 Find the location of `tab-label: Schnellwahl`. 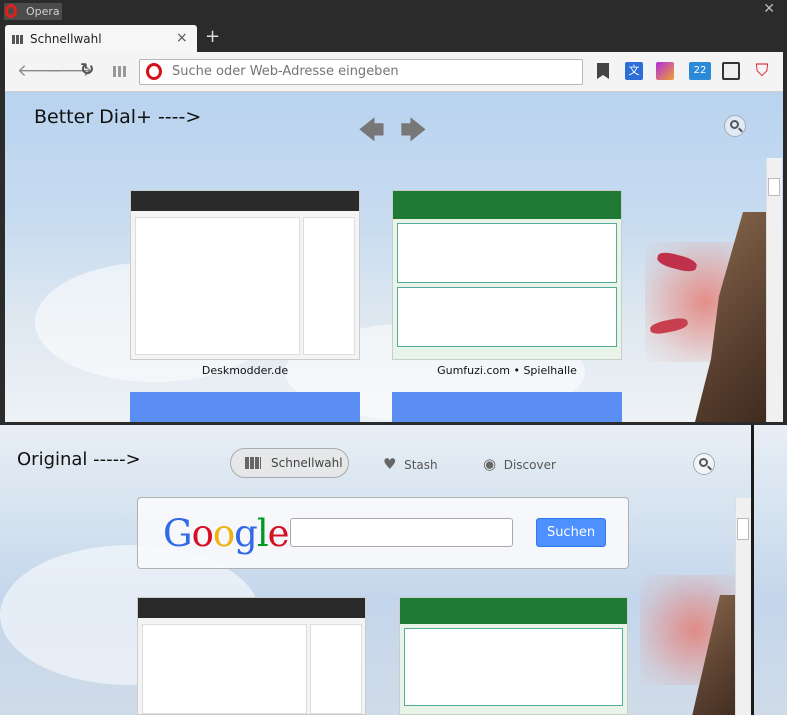

tab-label: Schnellwahl is located at coordinates (66, 39).